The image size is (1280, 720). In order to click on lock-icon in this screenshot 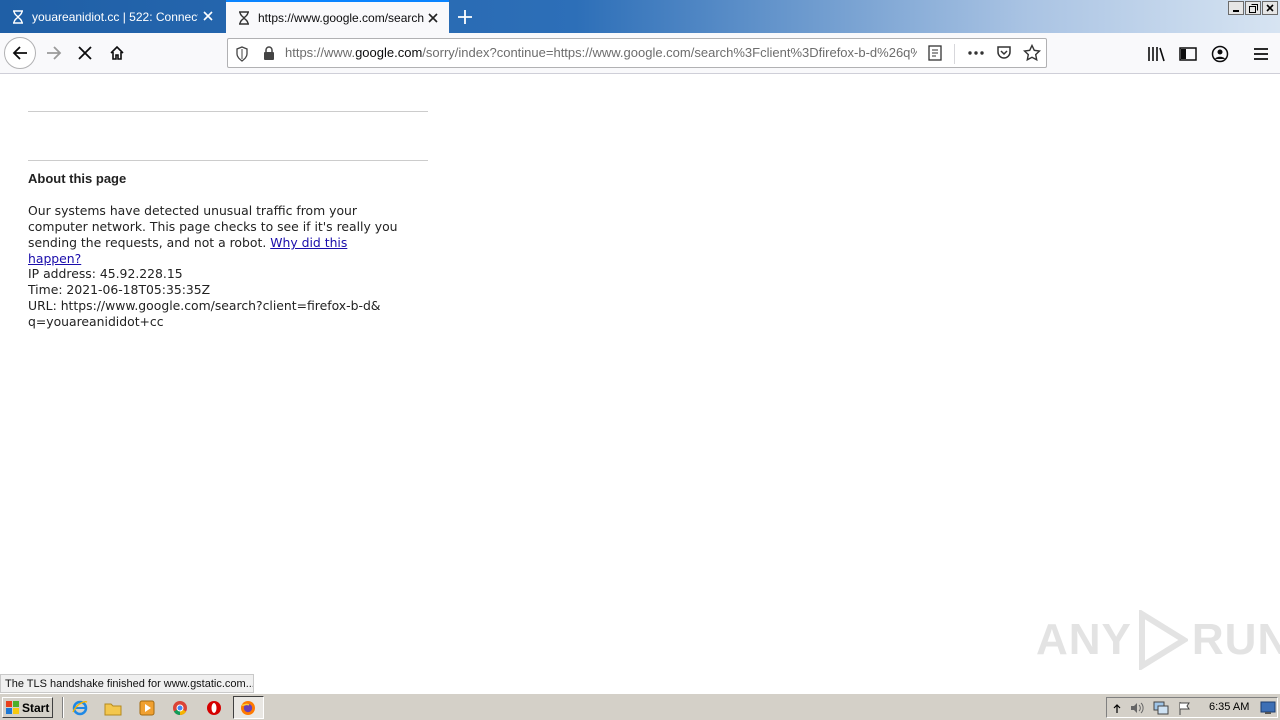, I will do `click(269, 56)`.